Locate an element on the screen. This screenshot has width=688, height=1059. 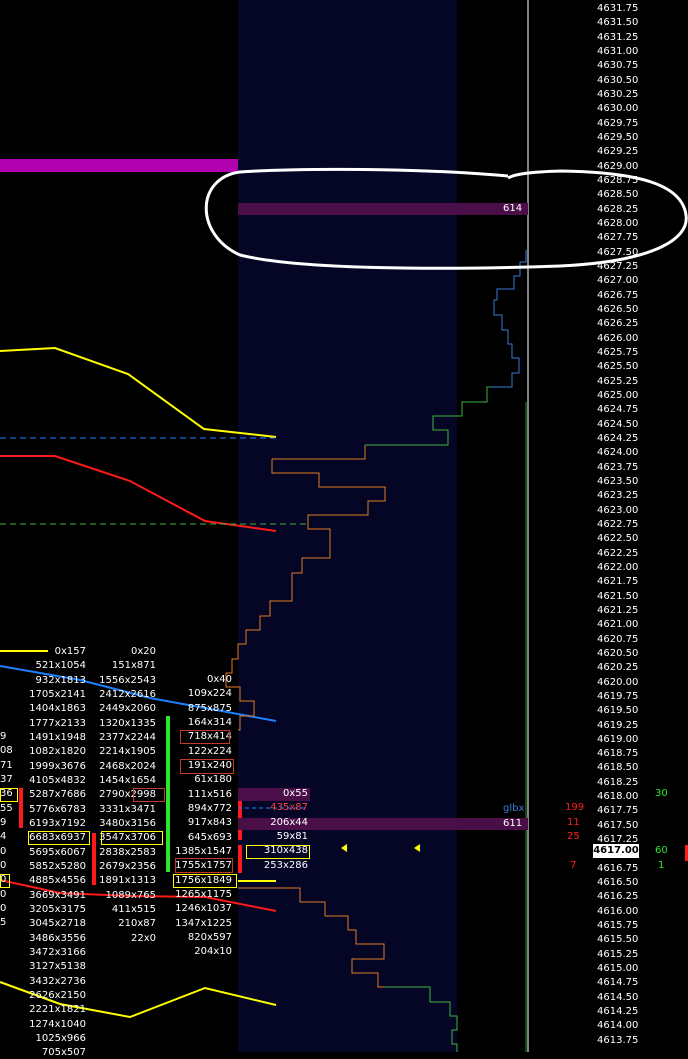
price-tick: 4617.75 is located at coordinates (618, 811).